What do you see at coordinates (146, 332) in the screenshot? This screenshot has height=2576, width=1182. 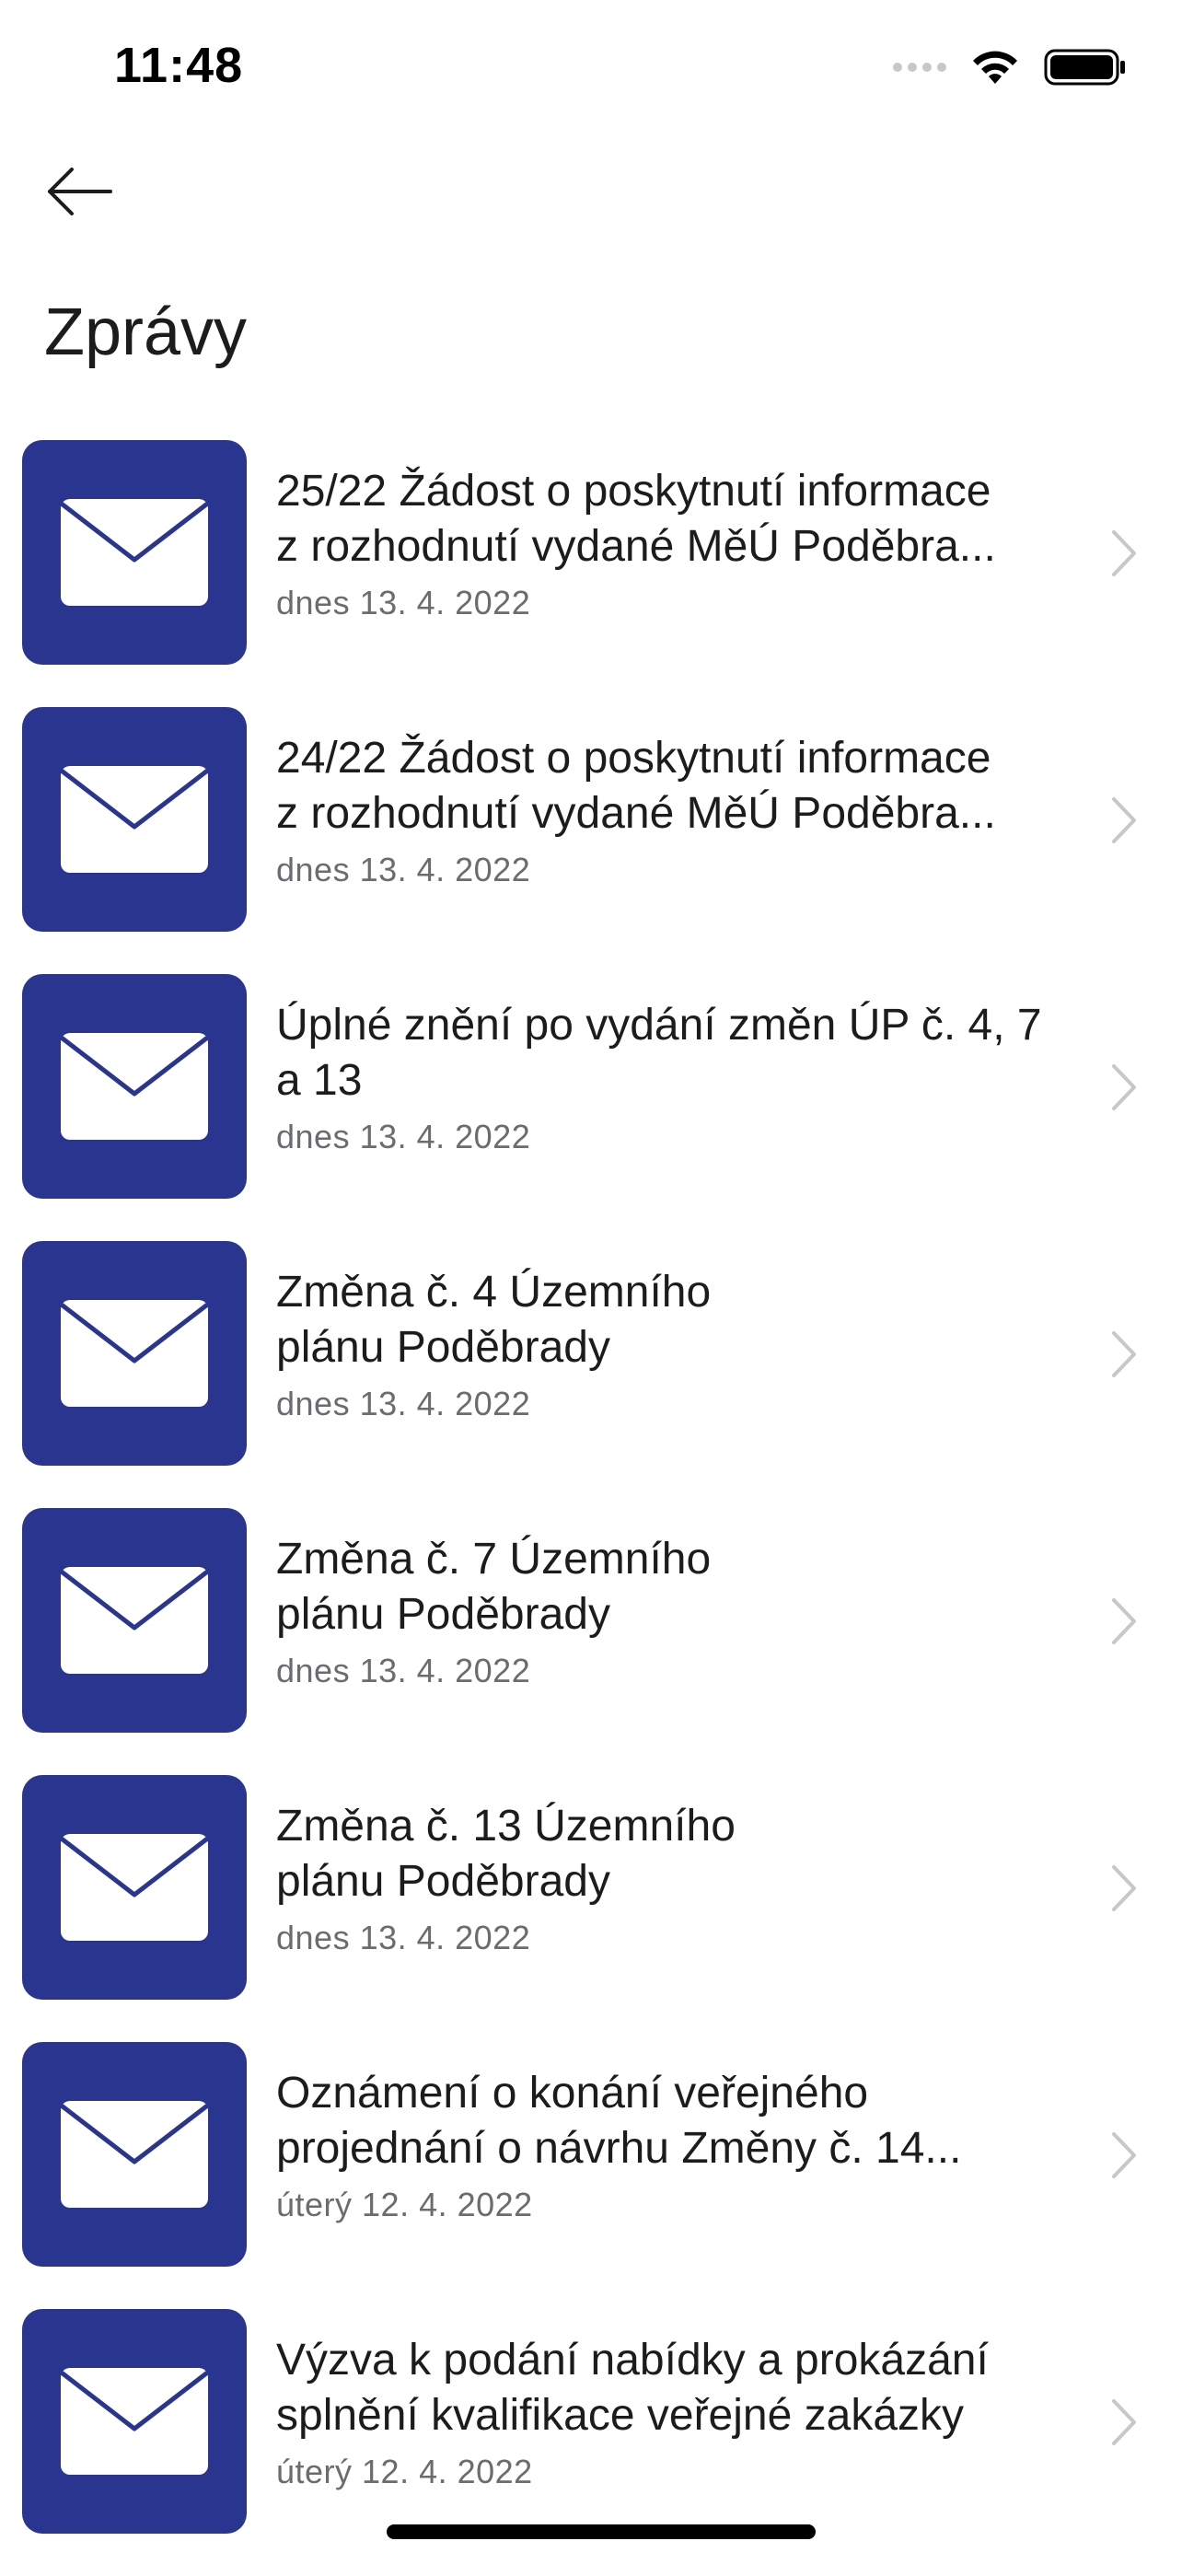 I see `page-title: Zprávy` at bounding box center [146, 332].